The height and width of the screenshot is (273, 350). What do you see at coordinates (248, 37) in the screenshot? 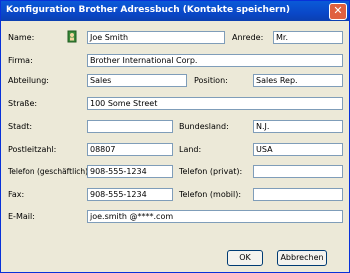
I see `anrede-label: Anrede:` at bounding box center [248, 37].